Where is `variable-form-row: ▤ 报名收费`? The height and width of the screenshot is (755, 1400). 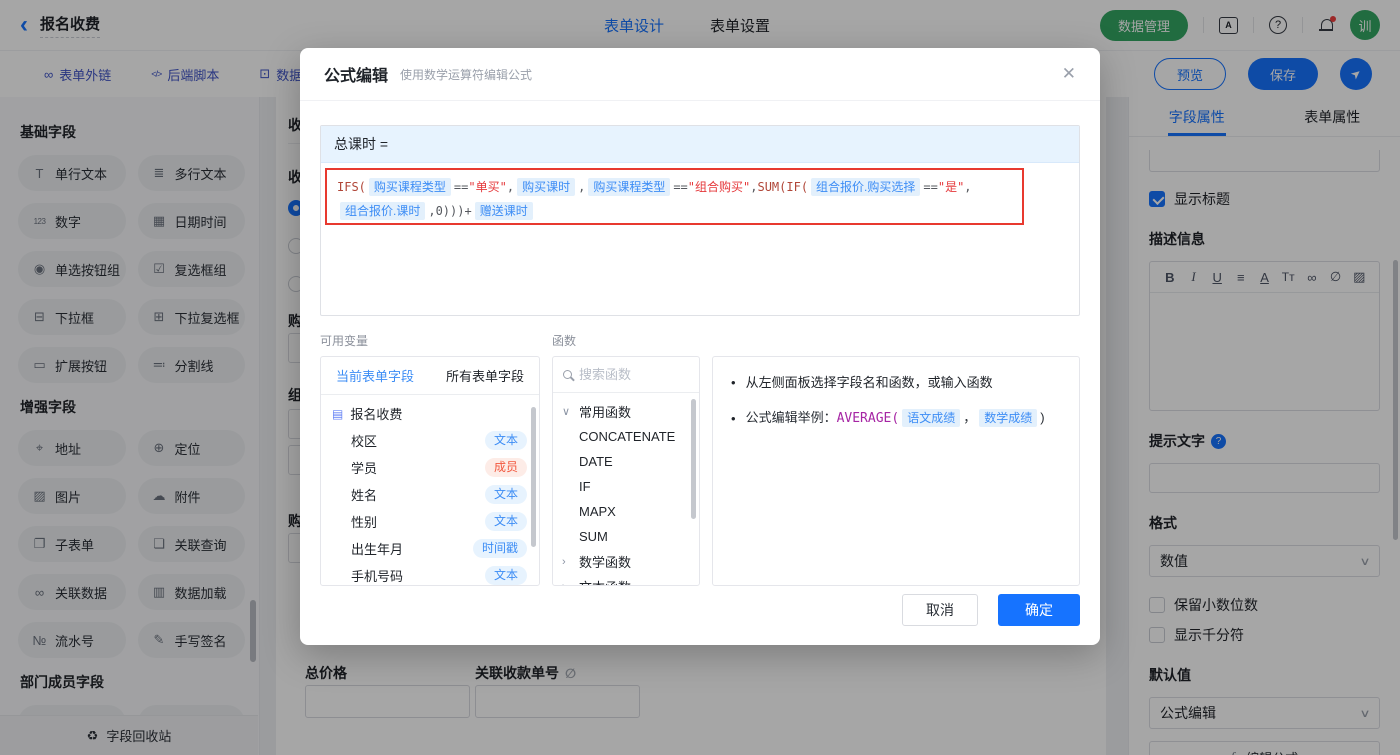
variable-form-row: ▤ 报名收费 is located at coordinates (430, 413).